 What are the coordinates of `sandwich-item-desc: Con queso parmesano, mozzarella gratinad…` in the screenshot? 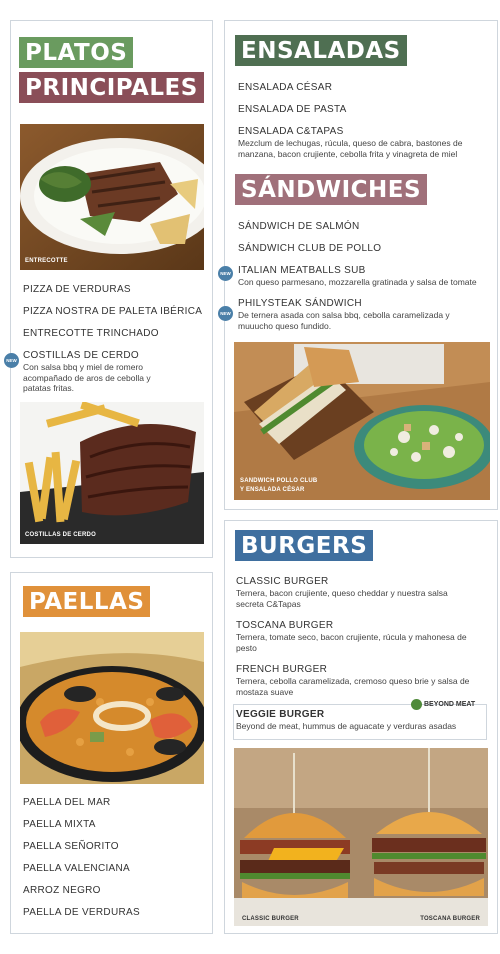 It's located at (357, 282).